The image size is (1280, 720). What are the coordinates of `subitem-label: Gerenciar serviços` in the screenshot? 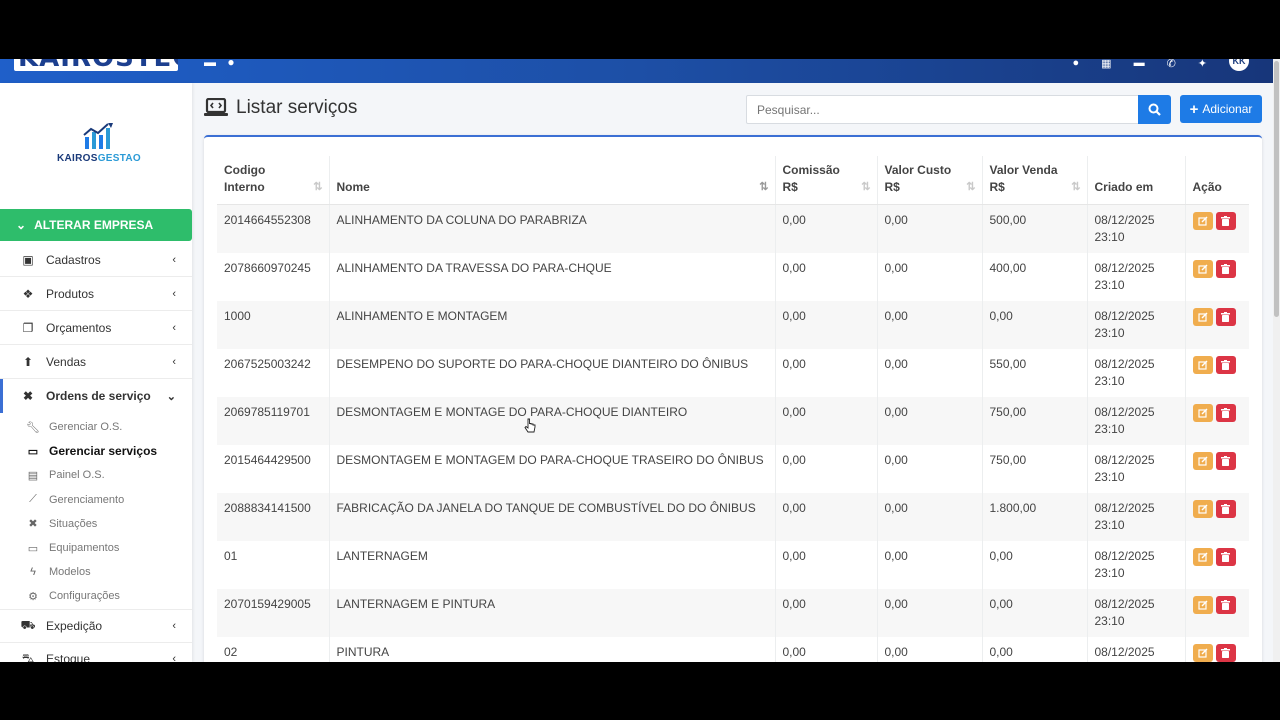 It's located at (103, 451).